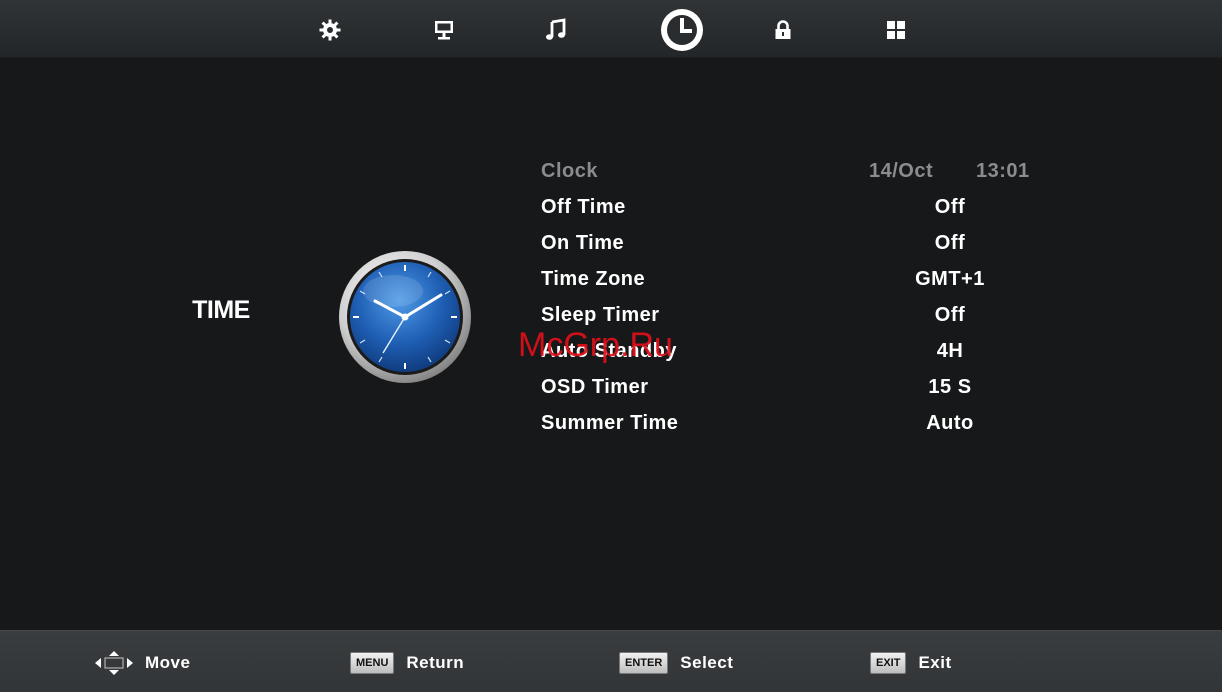 Image resolution: width=1222 pixels, height=692 pixels. What do you see at coordinates (405, 317) in the screenshot?
I see `analog-clock-icon` at bounding box center [405, 317].